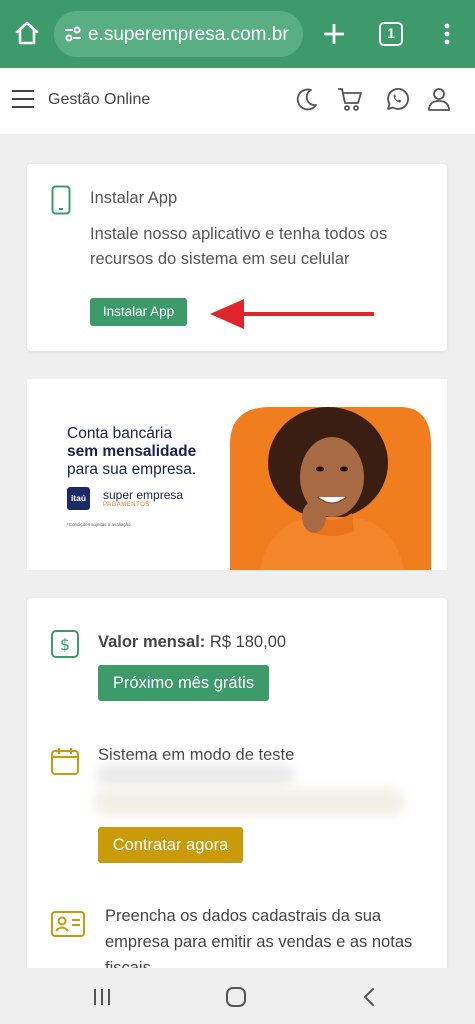  What do you see at coordinates (132, 469) in the screenshot?
I see `banner-line-3: para sua empresa.` at bounding box center [132, 469].